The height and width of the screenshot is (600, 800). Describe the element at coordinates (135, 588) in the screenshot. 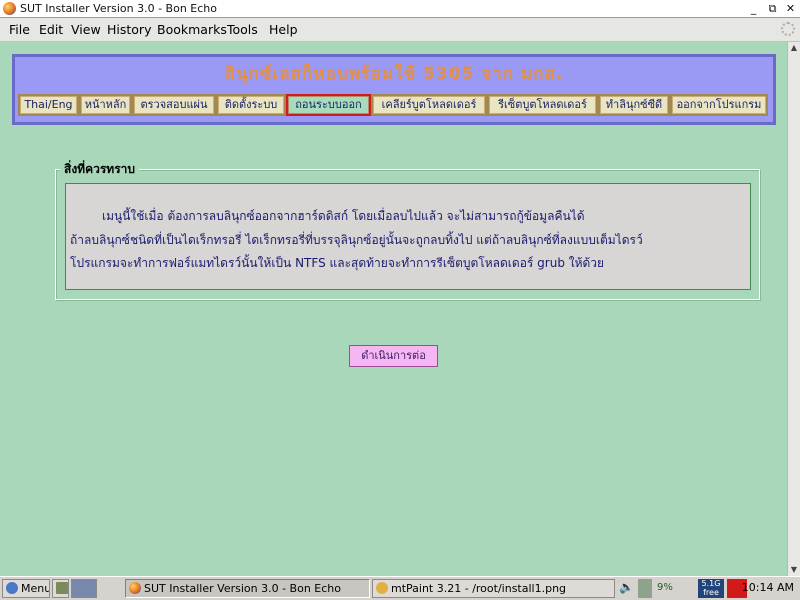

I see `firefox-icon` at that location.